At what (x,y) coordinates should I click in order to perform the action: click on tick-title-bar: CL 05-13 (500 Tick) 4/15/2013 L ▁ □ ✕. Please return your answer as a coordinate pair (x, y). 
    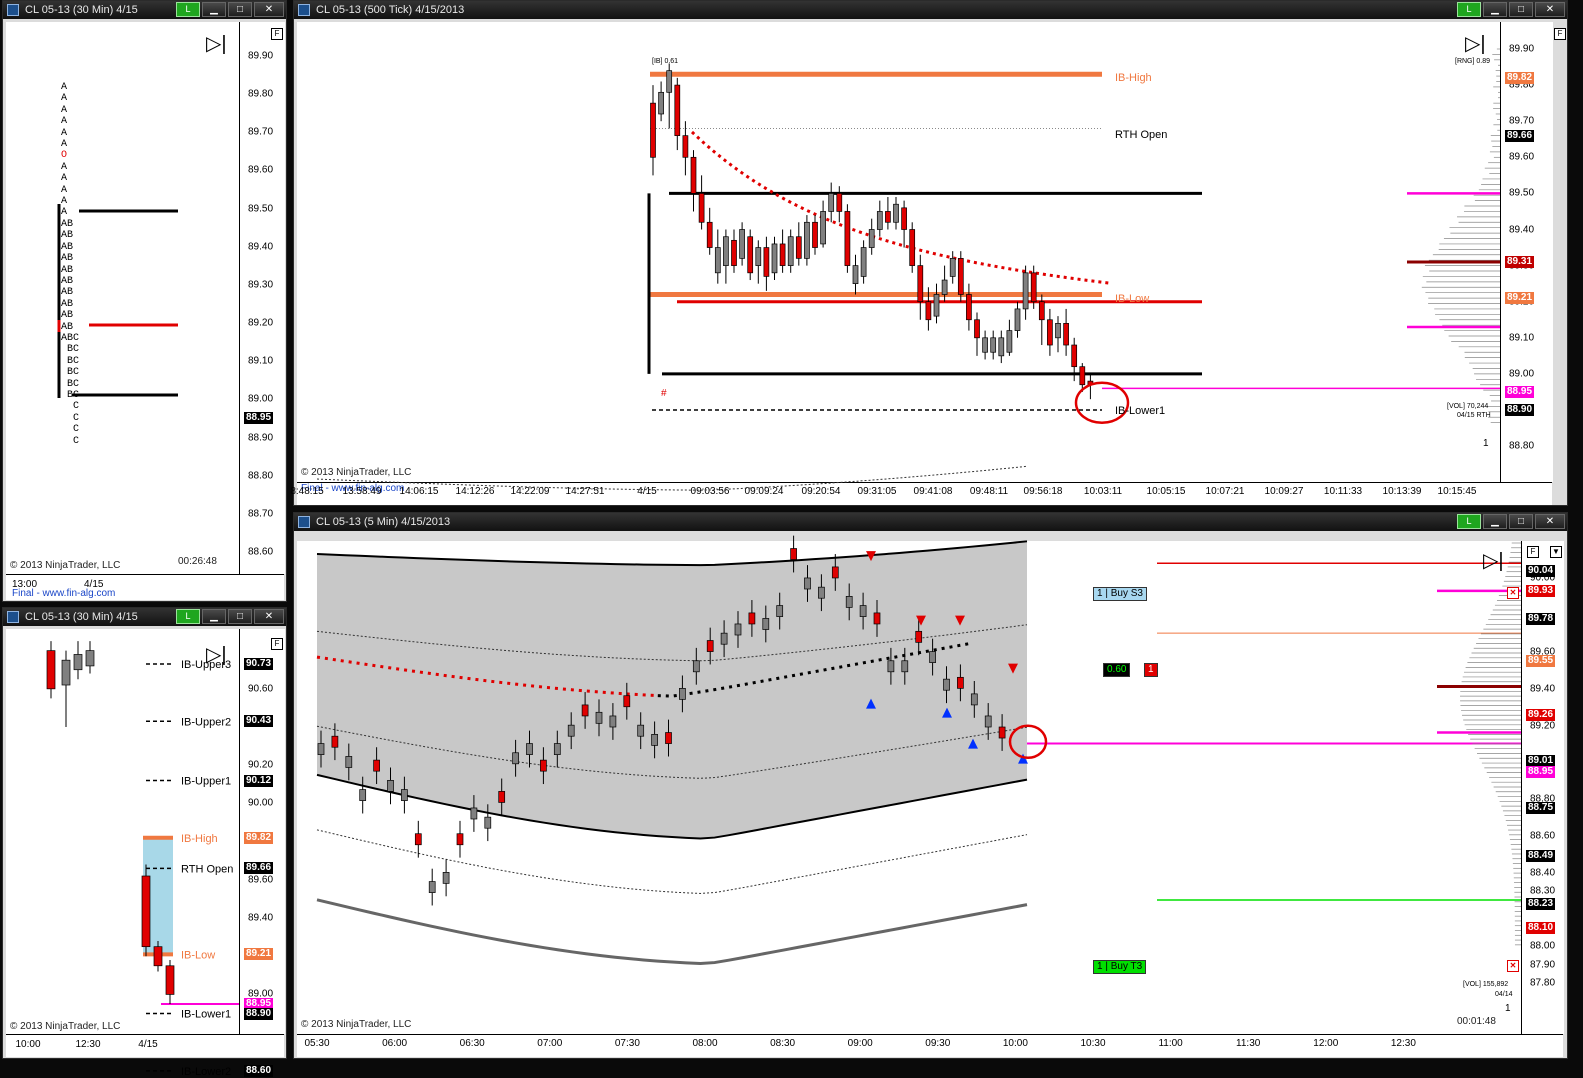
    Looking at the image, I should click on (930, 10).